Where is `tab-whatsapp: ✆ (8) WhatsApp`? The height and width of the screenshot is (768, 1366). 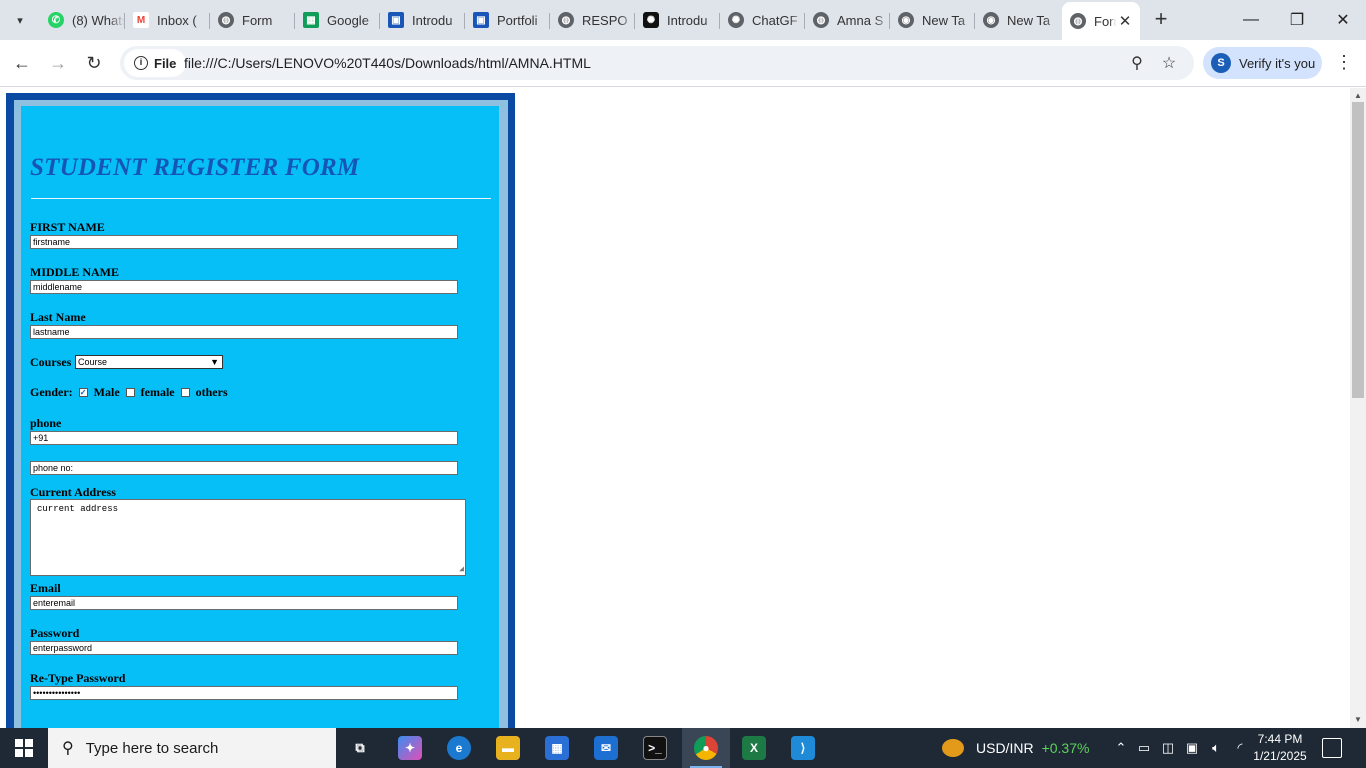
tab-whatsapp: ✆ (8) WhatsApp is located at coordinates (82, 20).